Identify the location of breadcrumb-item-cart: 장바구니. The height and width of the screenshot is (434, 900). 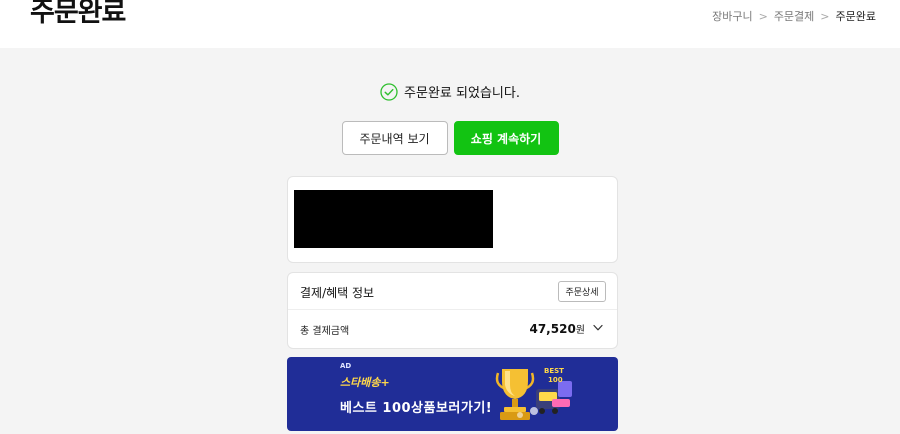
(732, 16).